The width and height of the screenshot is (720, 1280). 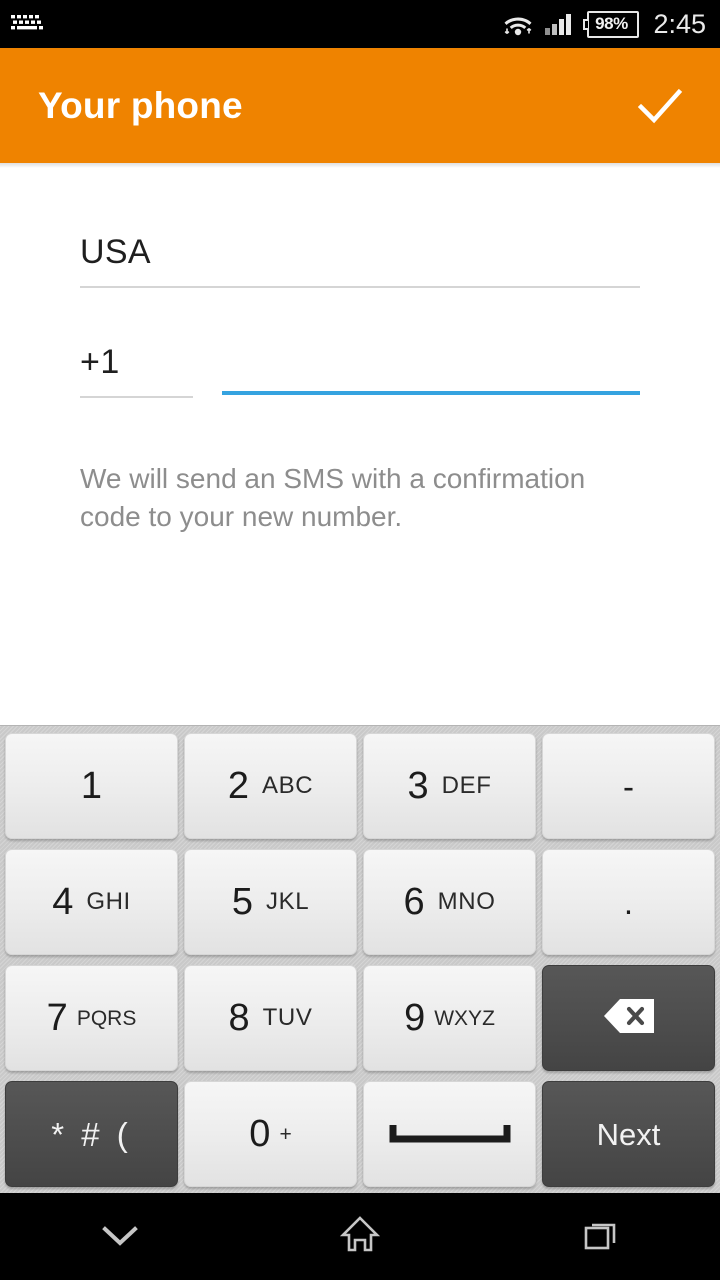 What do you see at coordinates (260, 1134) in the screenshot?
I see `key-label: 0` at bounding box center [260, 1134].